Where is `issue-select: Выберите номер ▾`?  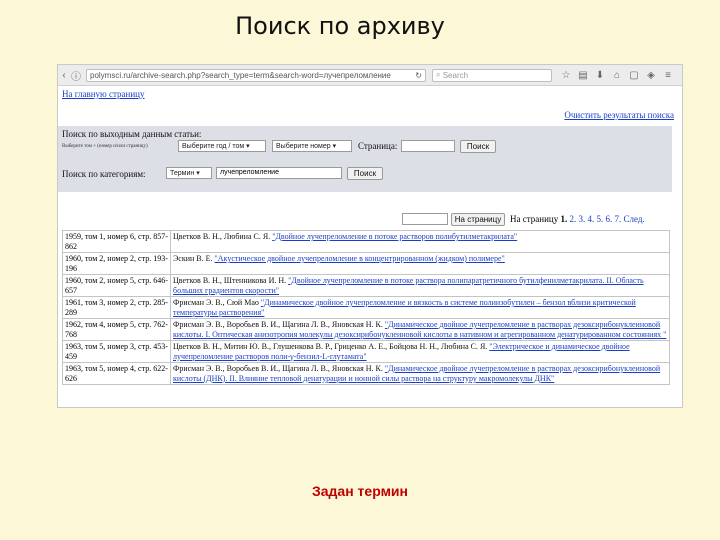 issue-select: Выберите номер ▾ is located at coordinates (312, 146).